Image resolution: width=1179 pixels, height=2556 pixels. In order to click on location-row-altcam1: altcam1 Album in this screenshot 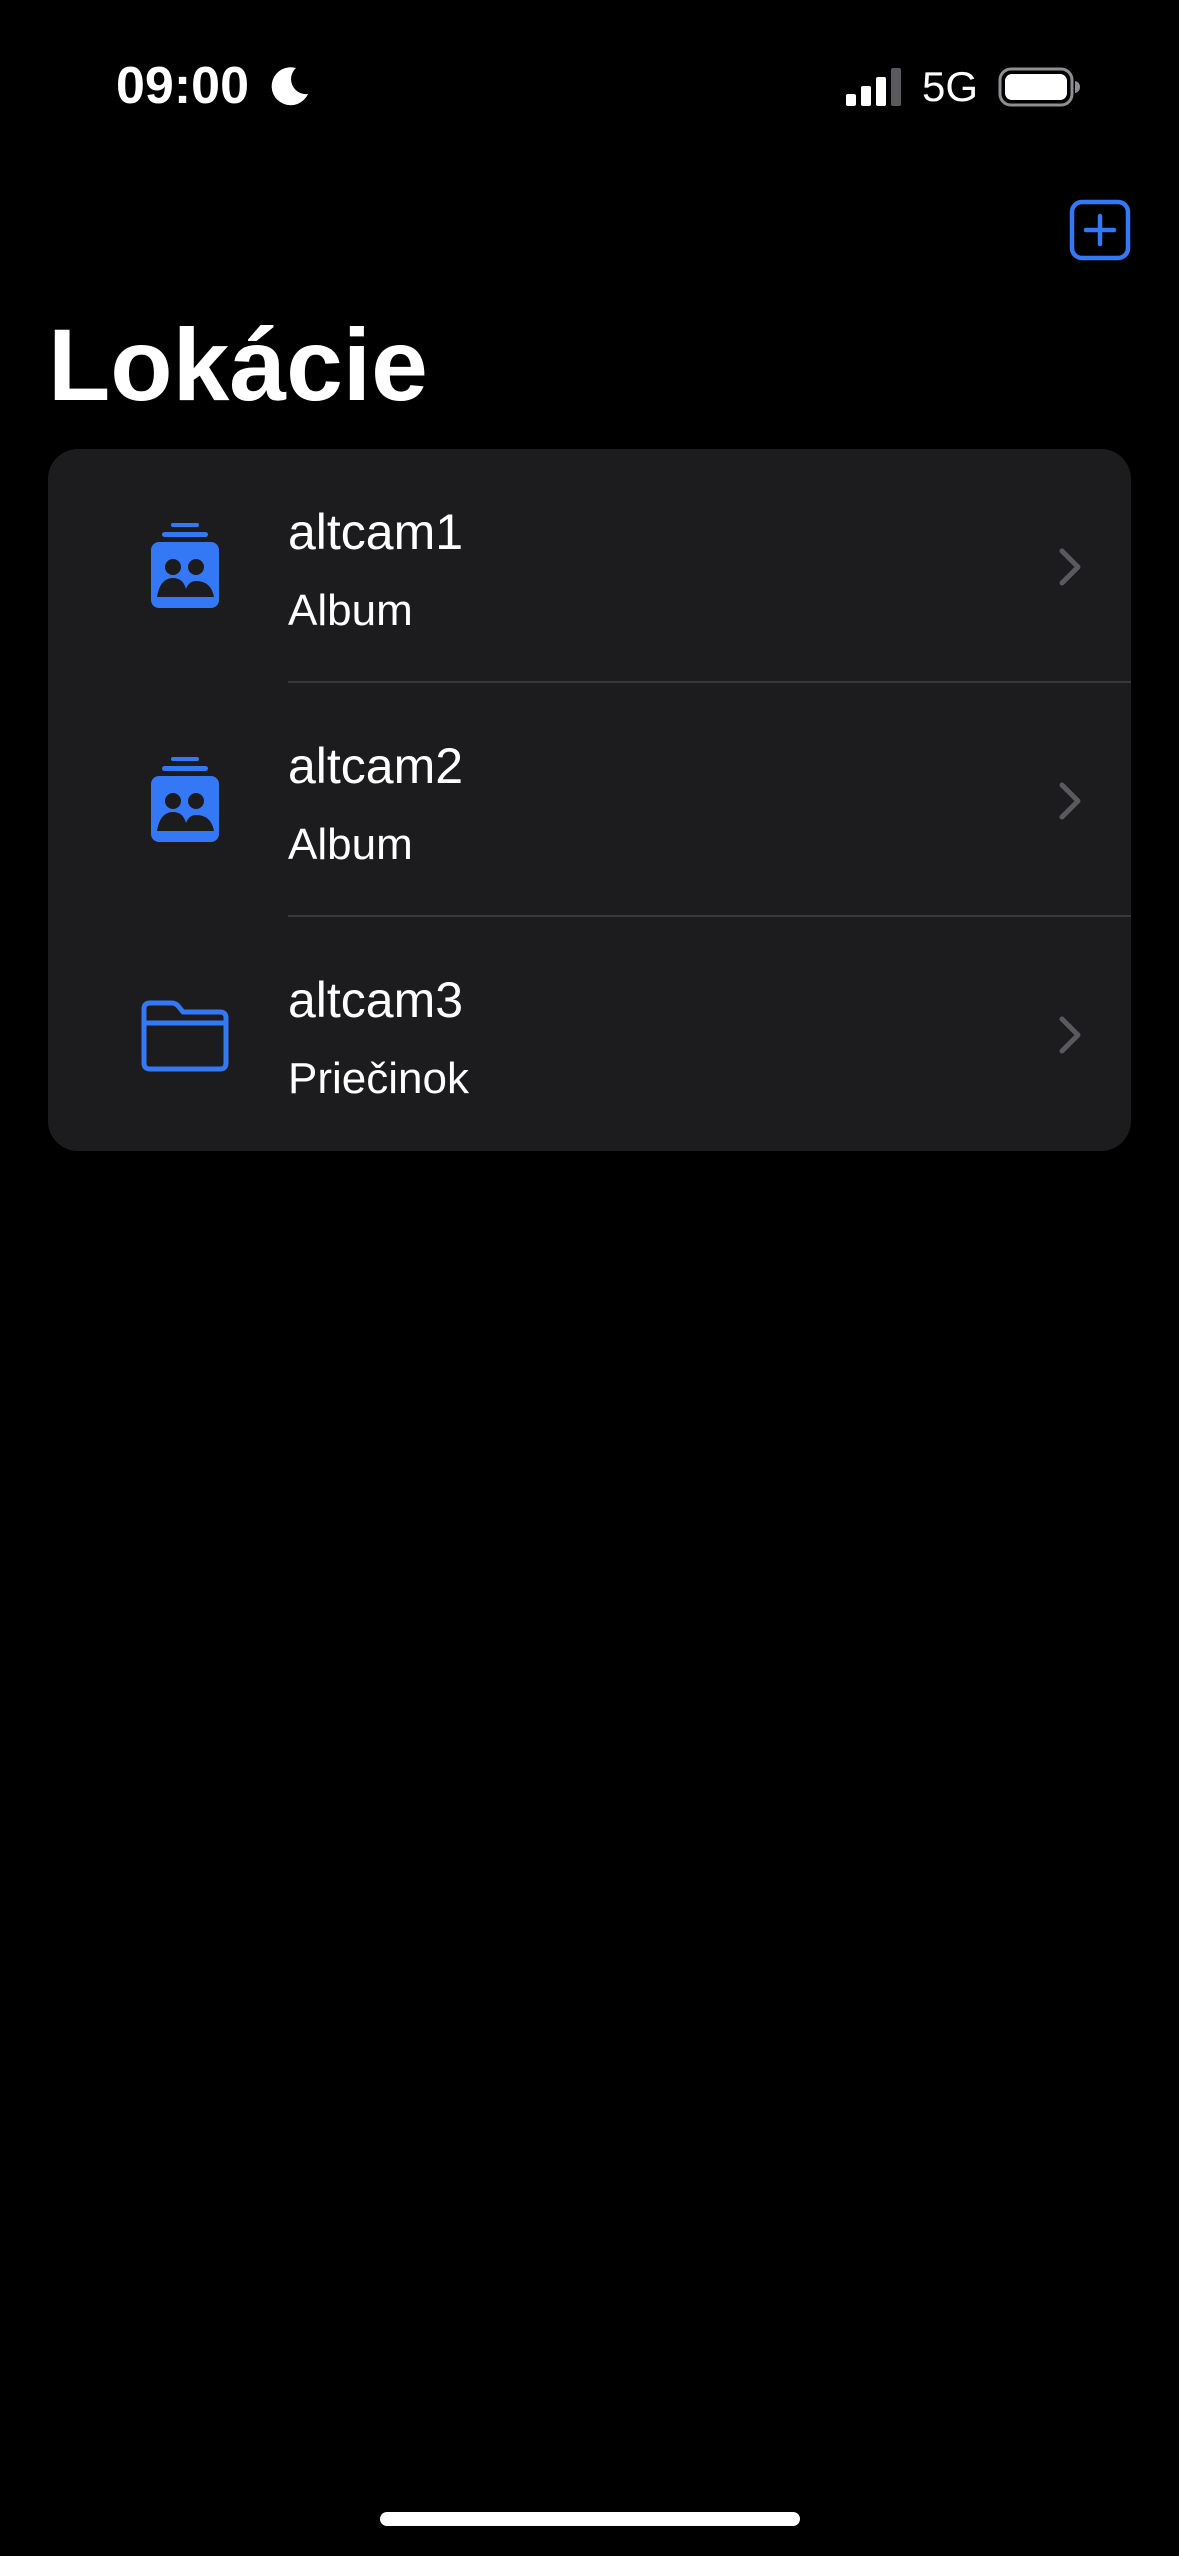, I will do `click(589, 566)`.